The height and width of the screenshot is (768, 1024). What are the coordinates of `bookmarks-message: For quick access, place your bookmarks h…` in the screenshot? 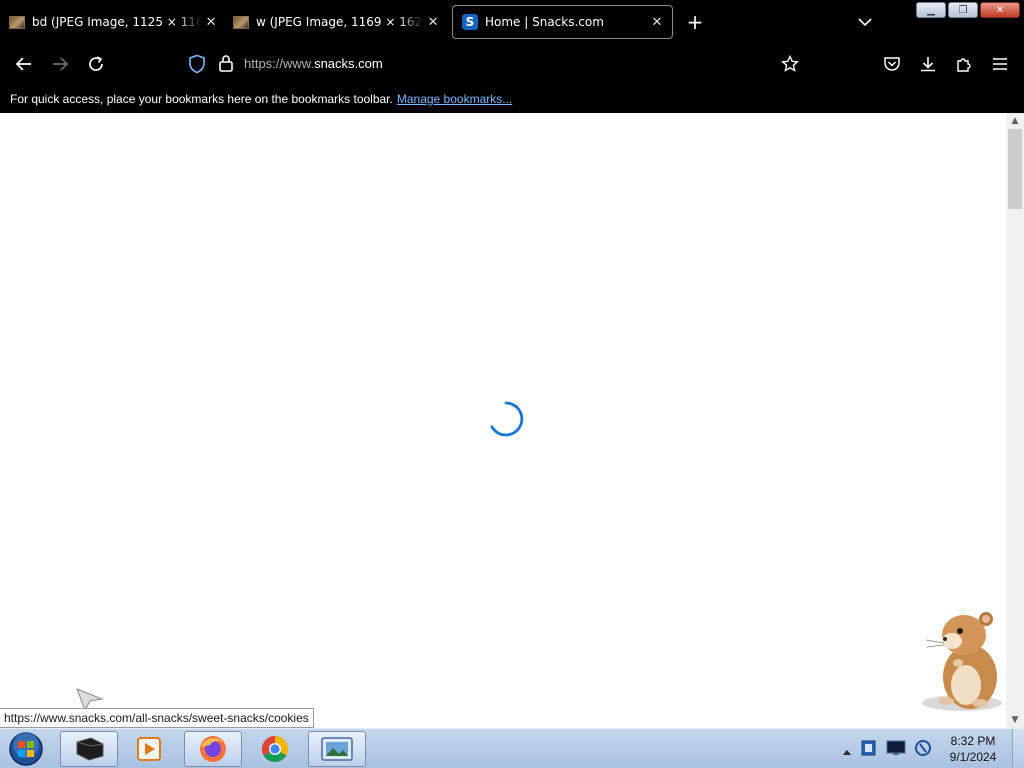 It's located at (201, 99).